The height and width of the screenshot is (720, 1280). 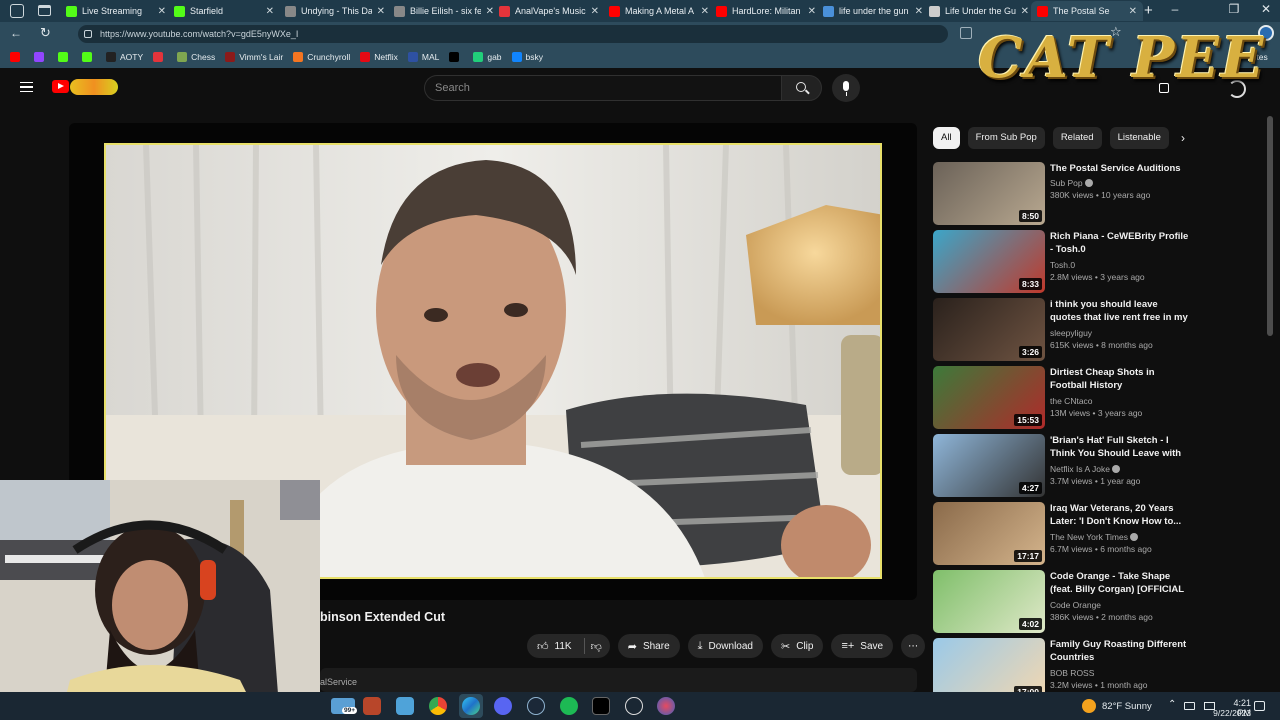 I want to click on minimize-icon: –, so click(x=1175, y=9).